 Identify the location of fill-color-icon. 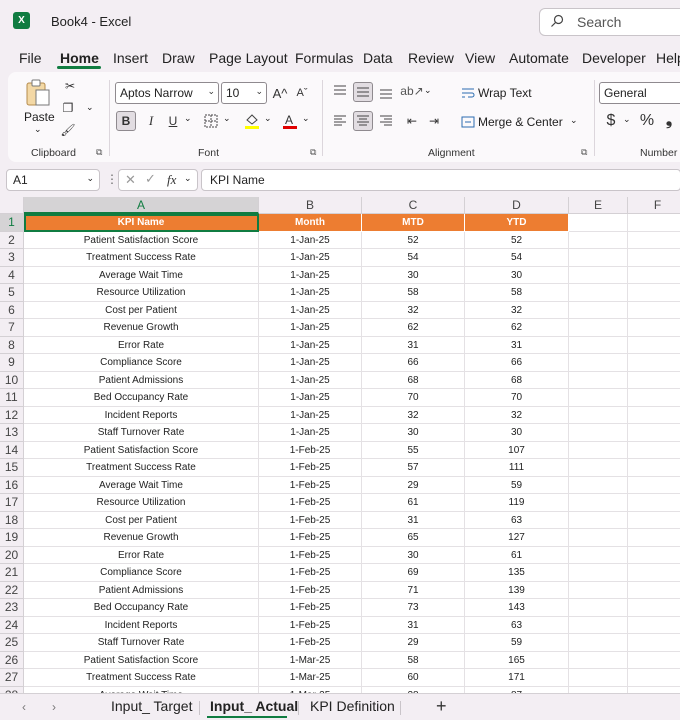
(252, 121).